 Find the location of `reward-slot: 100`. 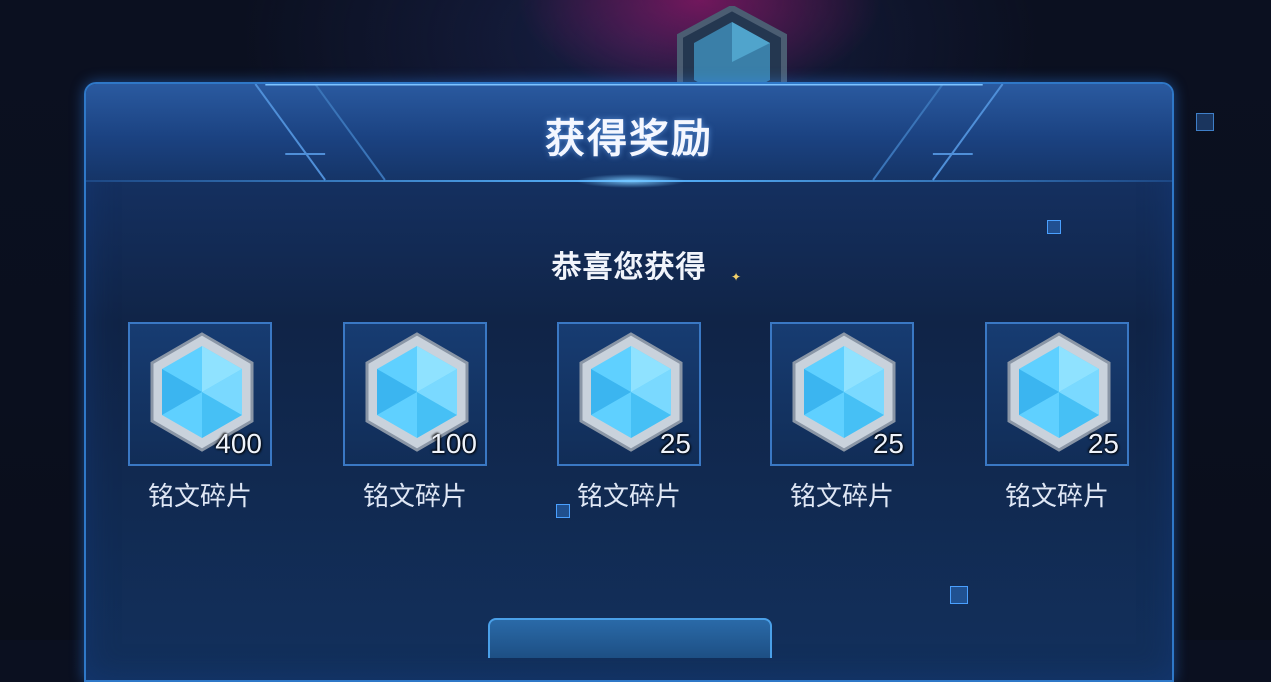

reward-slot: 100 is located at coordinates (415, 394).